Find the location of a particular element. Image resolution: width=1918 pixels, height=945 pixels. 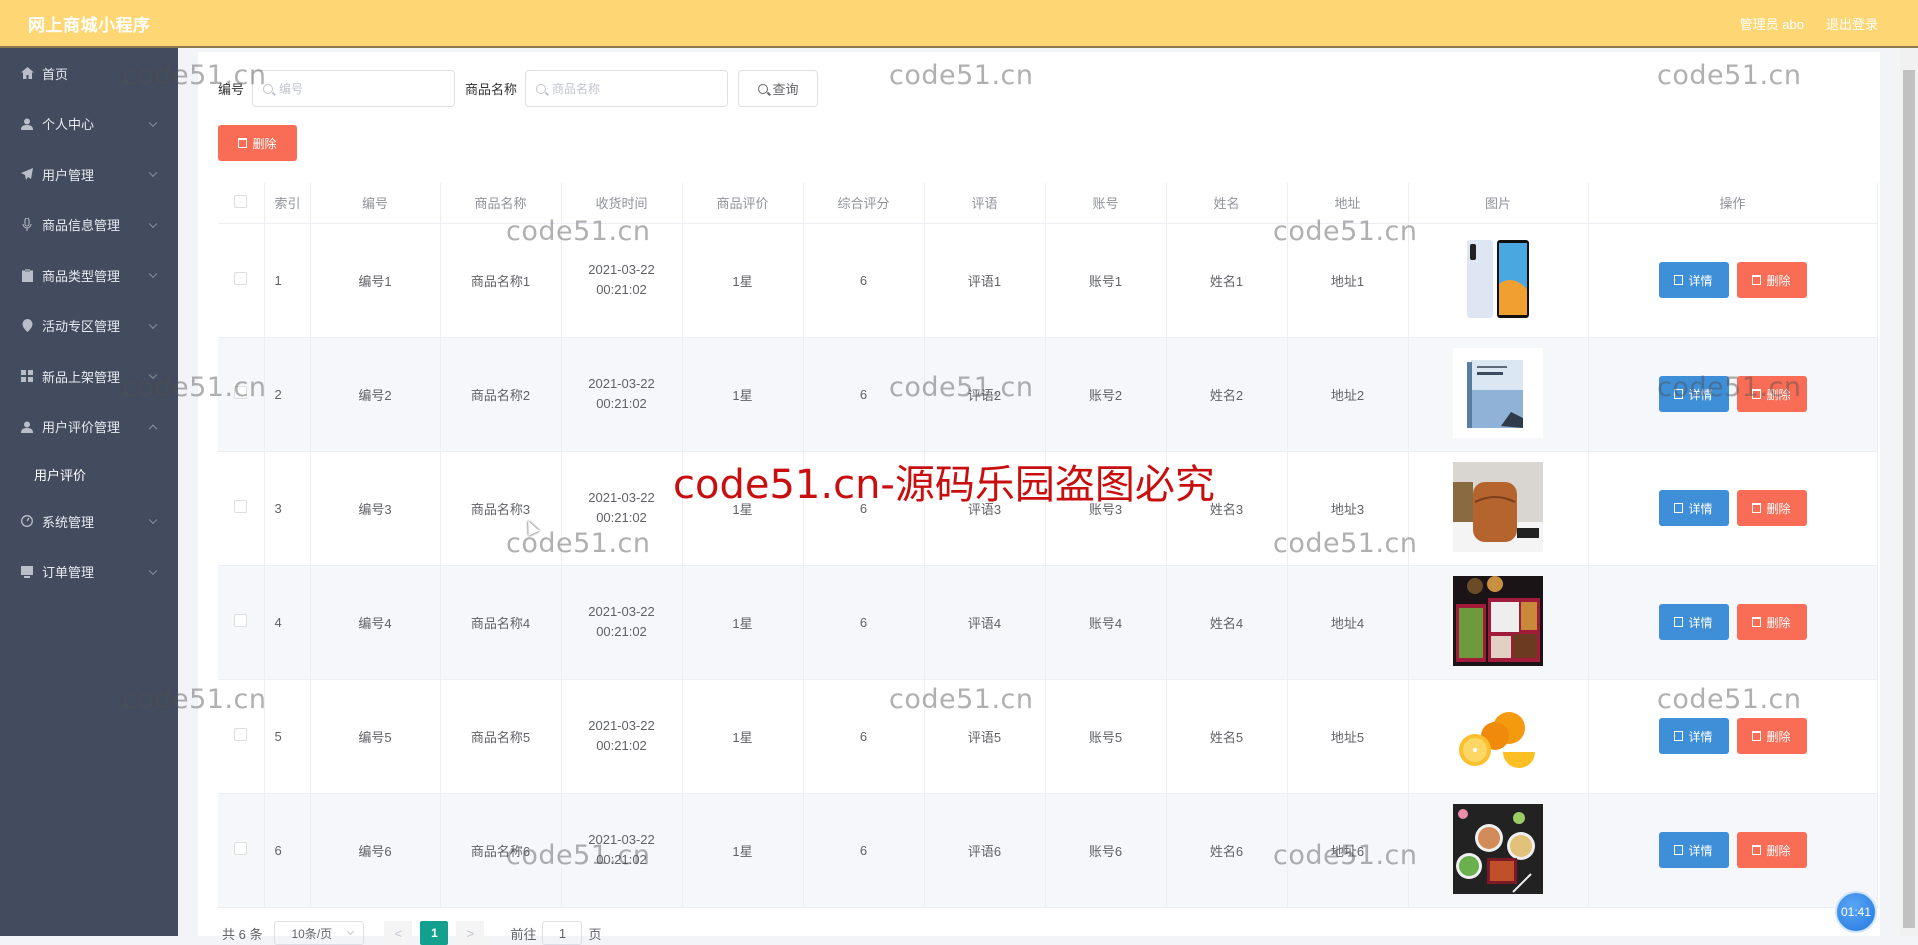

account-cell: 账号4 is located at coordinates (1106, 622).